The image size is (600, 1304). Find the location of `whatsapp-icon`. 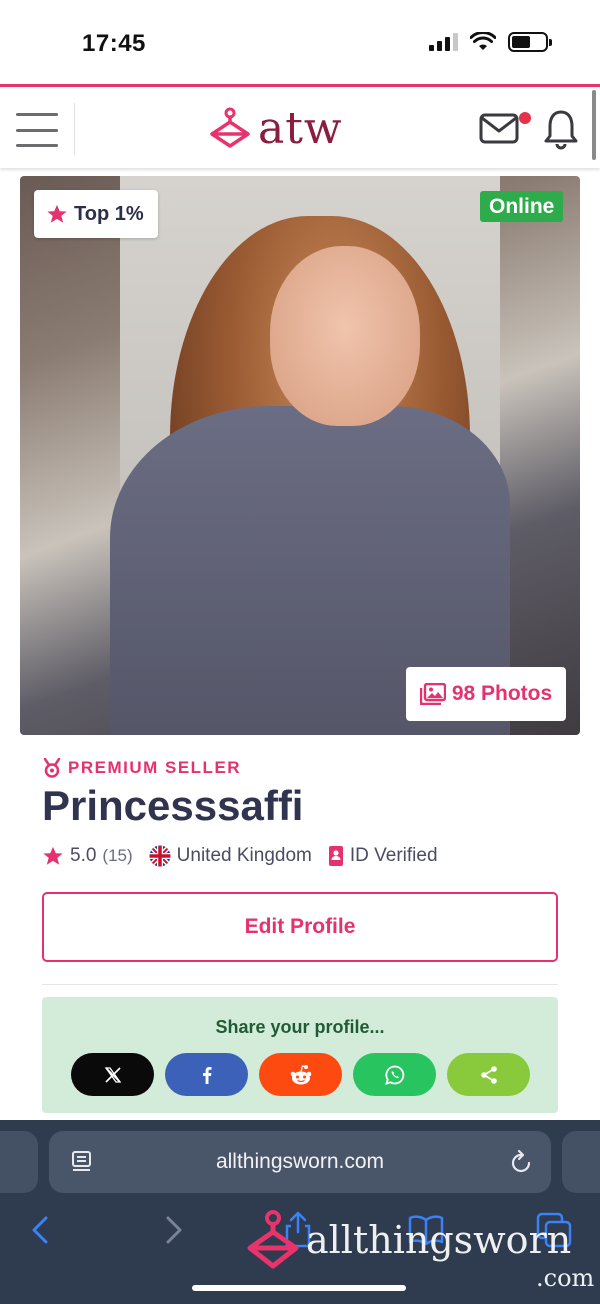

whatsapp-icon is located at coordinates (394, 1075).